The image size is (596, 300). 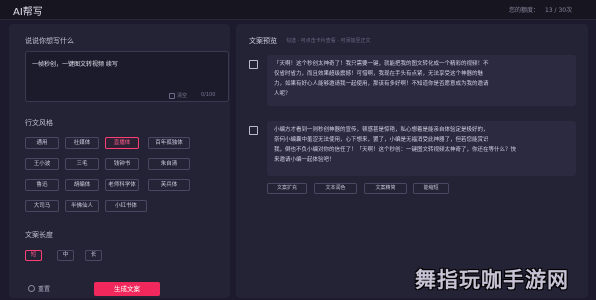 I want to click on result-line: 小编方才看到一则秒创神器的宣传，顿感甚是惊艳，私心想着是能亲自体验定是极好的，, so click(x=381, y=130).